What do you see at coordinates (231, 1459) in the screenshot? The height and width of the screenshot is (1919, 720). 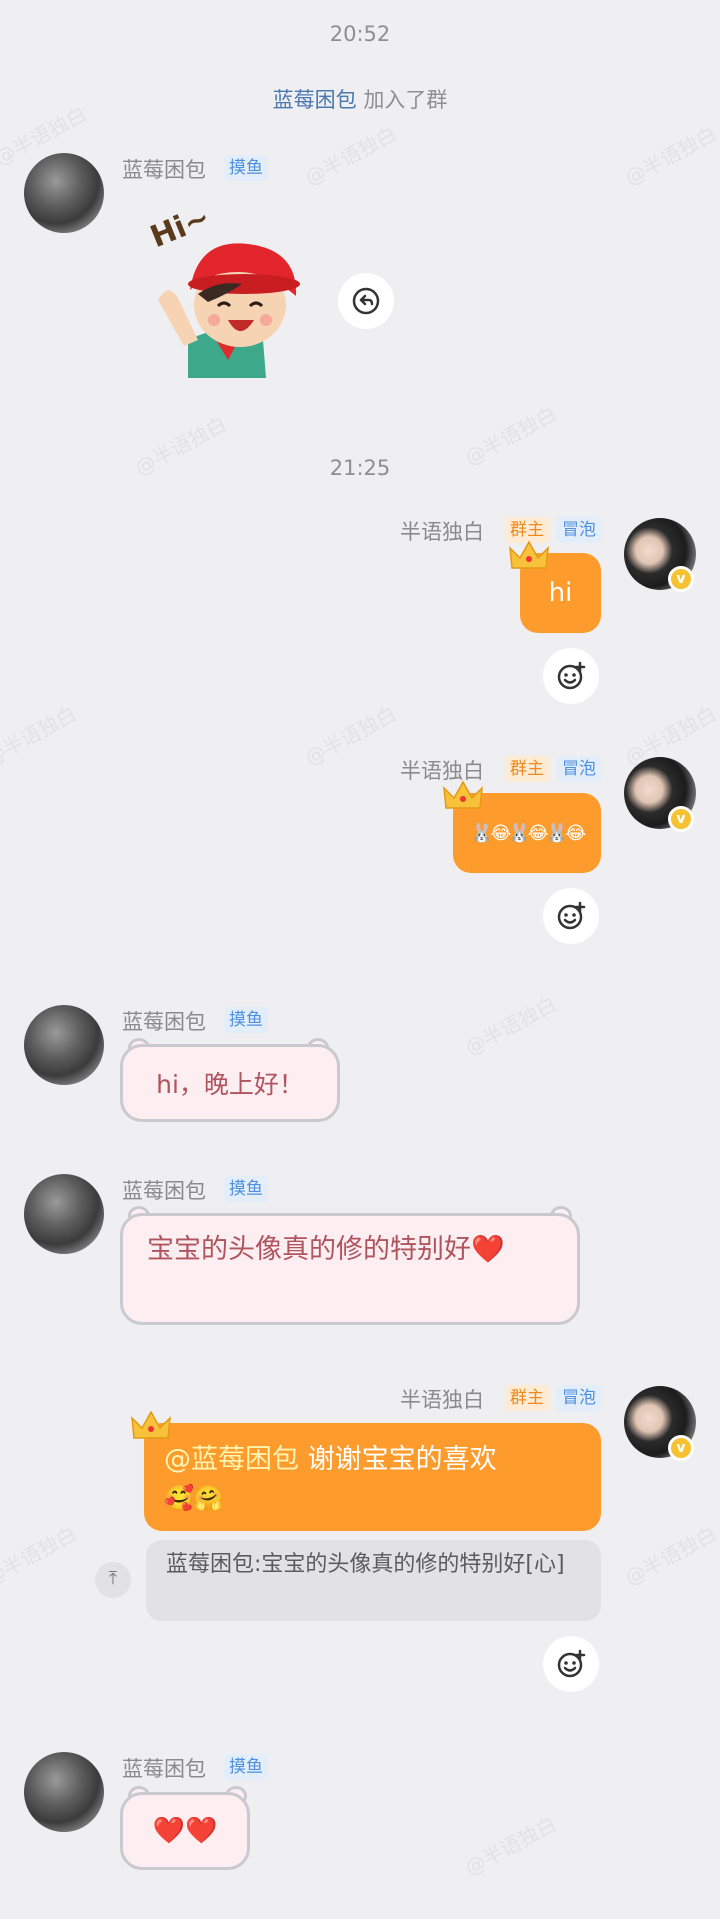 I see `mention-link: @蓝莓困包` at bounding box center [231, 1459].